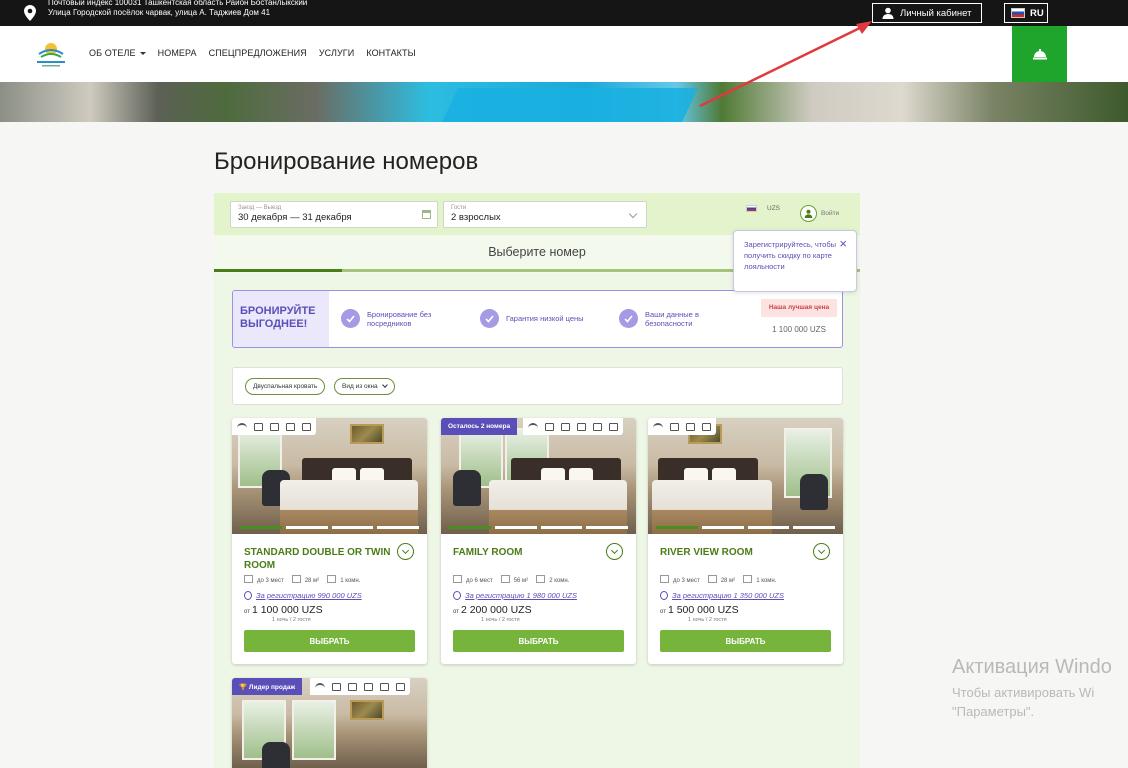  What do you see at coordinates (390, 53) in the screenshot?
I see `nav-item-contacts: КОНТАКТЫ` at bounding box center [390, 53].